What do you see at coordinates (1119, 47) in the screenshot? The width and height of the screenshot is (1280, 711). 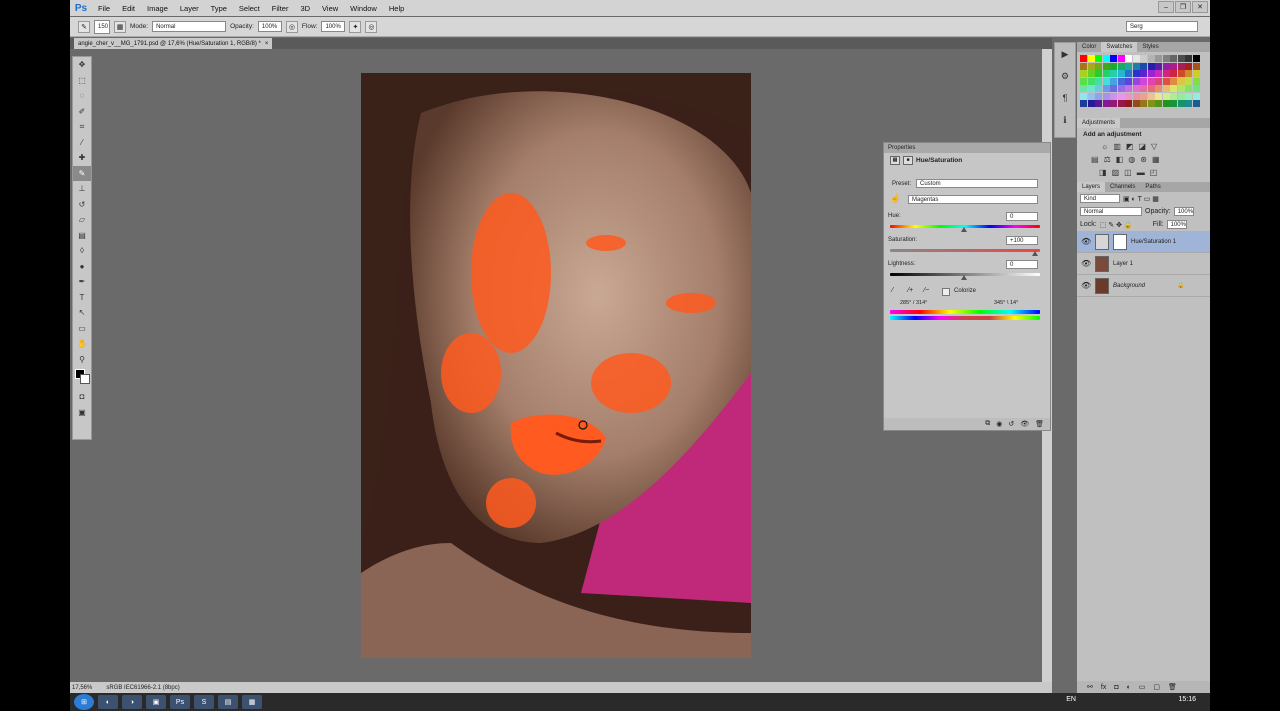 I see `tab-swatches: Swatches` at bounding box center [1119, 47].